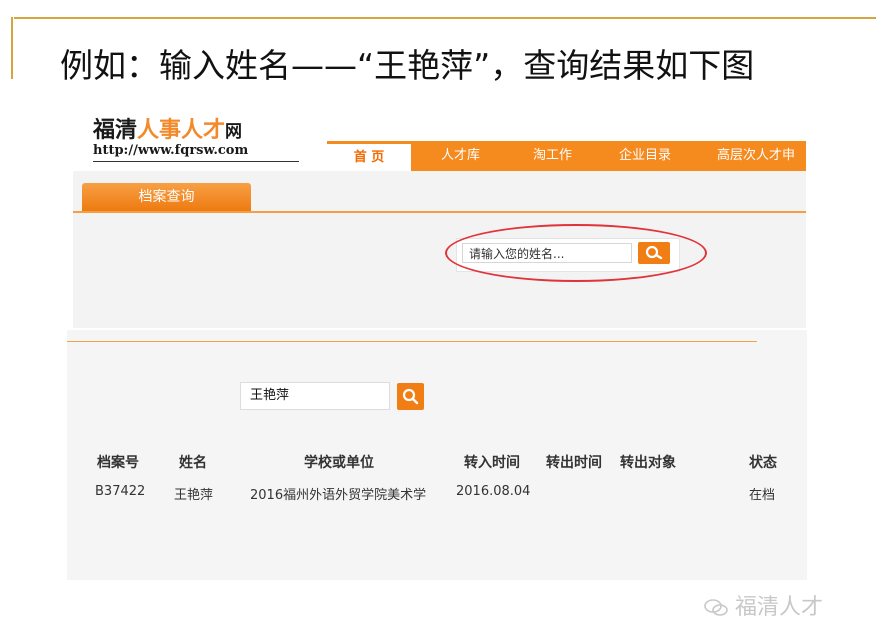 Image resolution: width=893 pixels, height=621 pixels. I want to click on col-header-name: 姓名, so click(193, 463).